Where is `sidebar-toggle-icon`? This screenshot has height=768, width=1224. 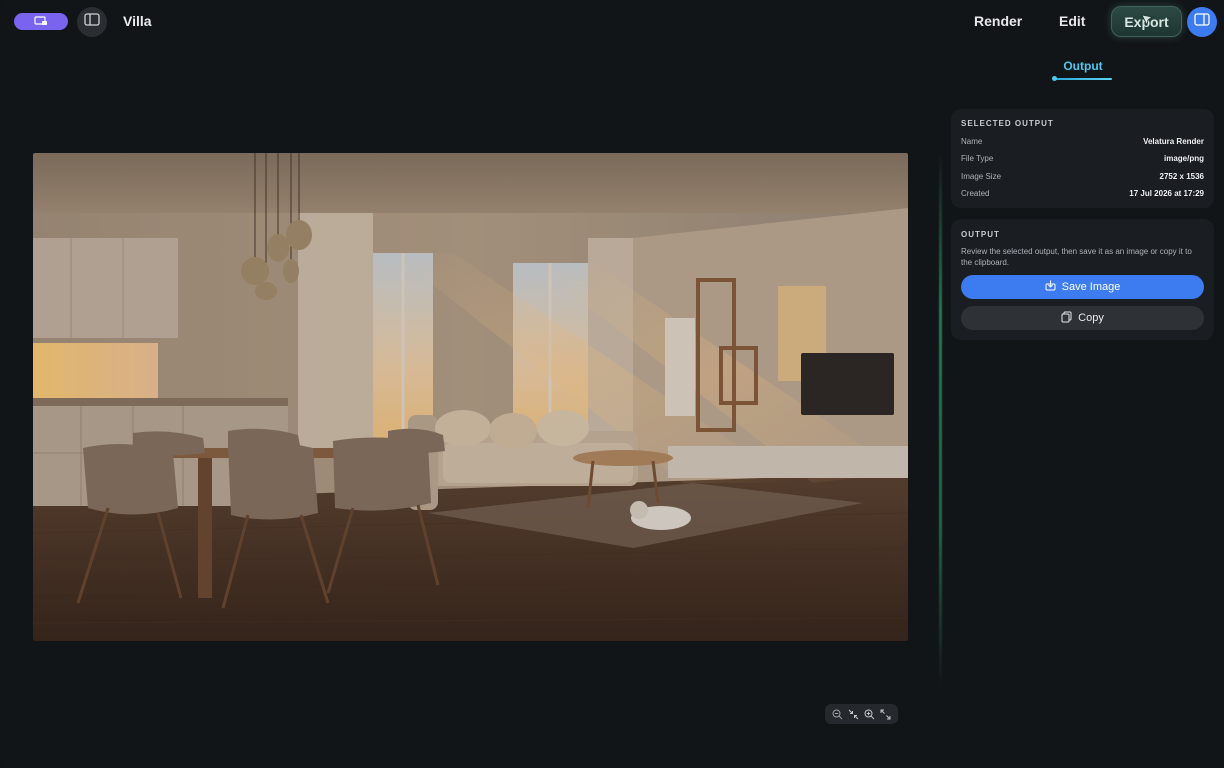
sidebar-toggle-icon is located at coordinates (92, 22).